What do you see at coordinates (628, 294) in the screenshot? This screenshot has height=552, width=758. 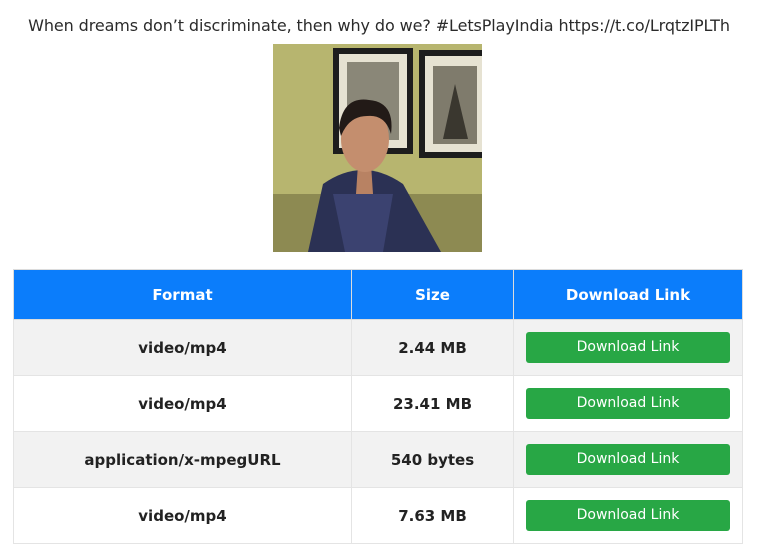 I see `column-header-download: Download Link` at bounding box center [628, 294].